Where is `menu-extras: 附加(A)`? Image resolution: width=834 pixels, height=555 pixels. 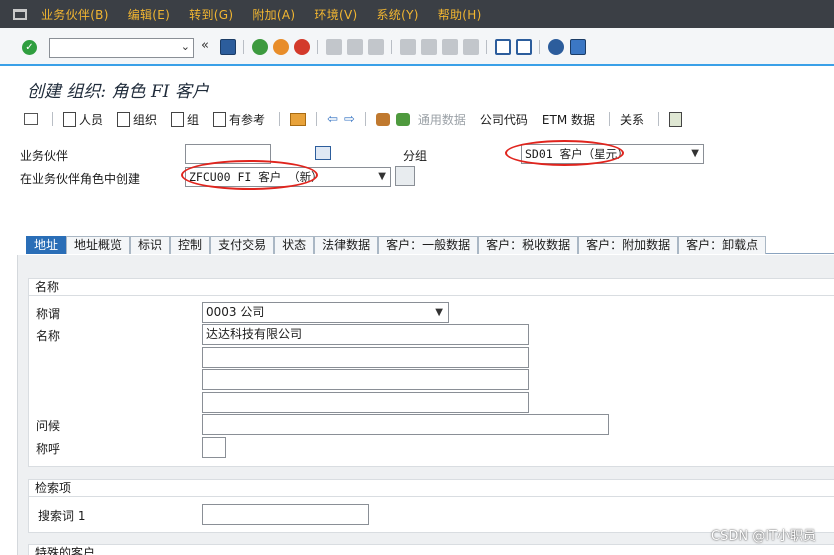
menu-extras: 附加(A) is located at coordinates (273, 14).